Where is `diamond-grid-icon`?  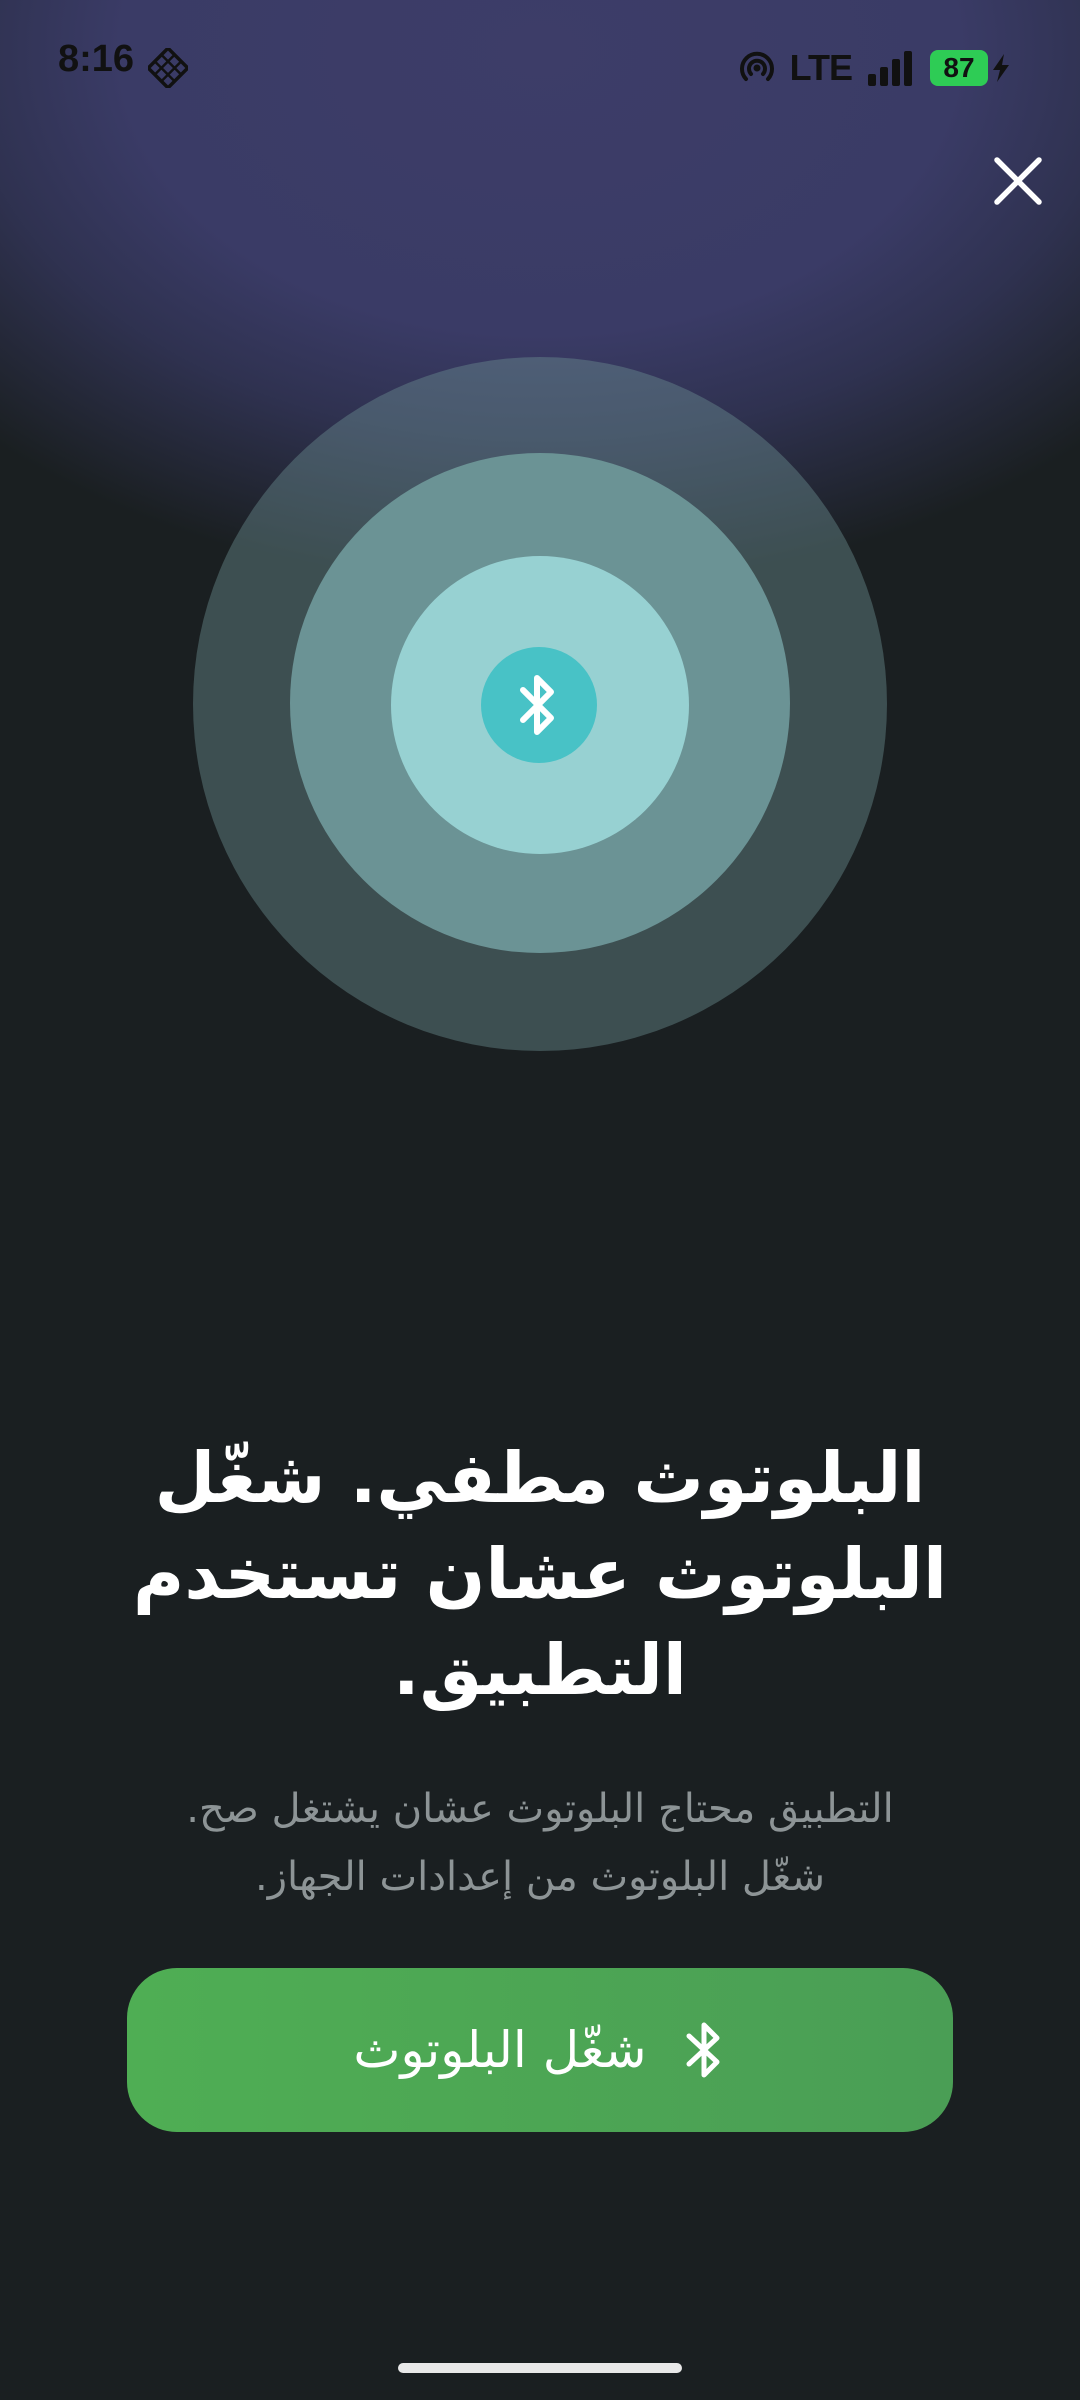 diamond-grid-icon is located at coordinates (168, 68).